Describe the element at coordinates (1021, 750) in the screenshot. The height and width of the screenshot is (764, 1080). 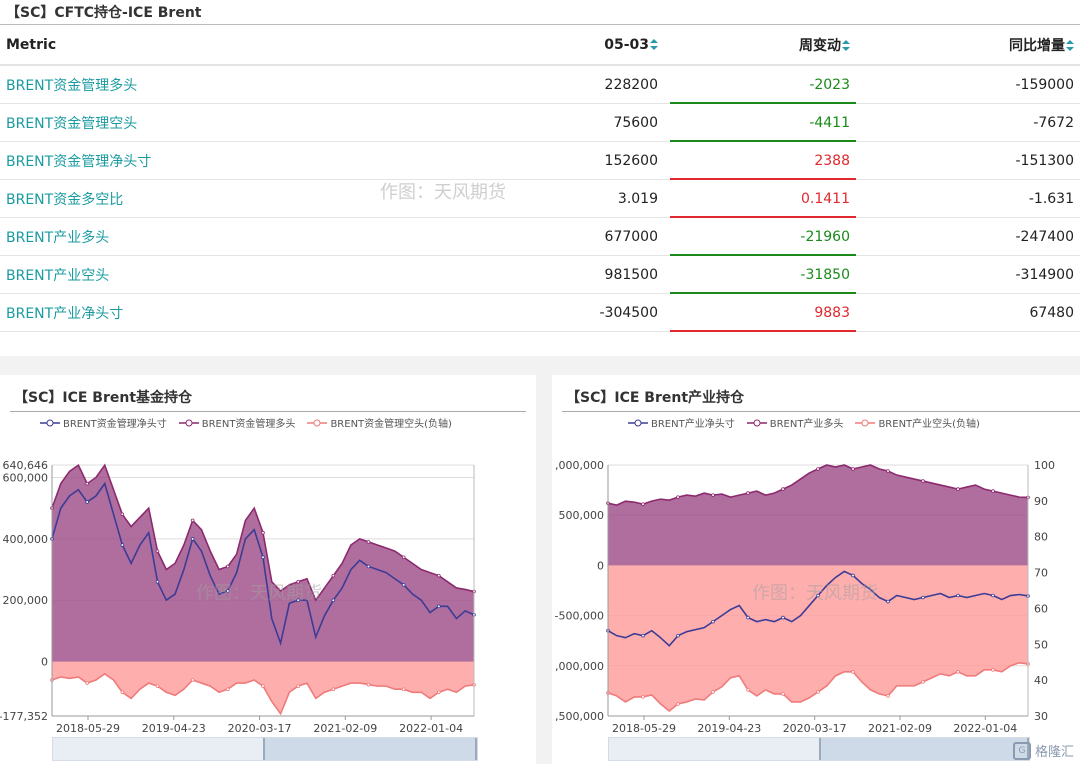
I see `logo-icon: G` at that location.